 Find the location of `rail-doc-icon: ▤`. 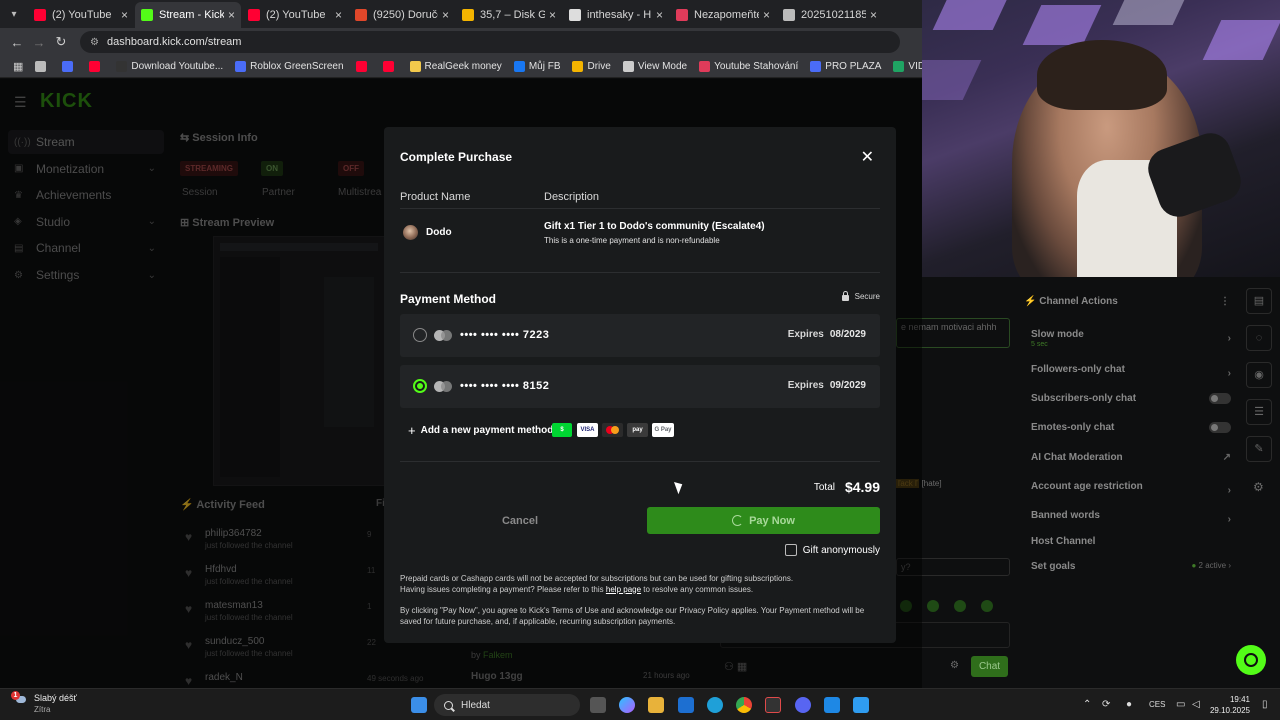

rail-doc-icon: ▤ is located at coordinates (1259, 301).